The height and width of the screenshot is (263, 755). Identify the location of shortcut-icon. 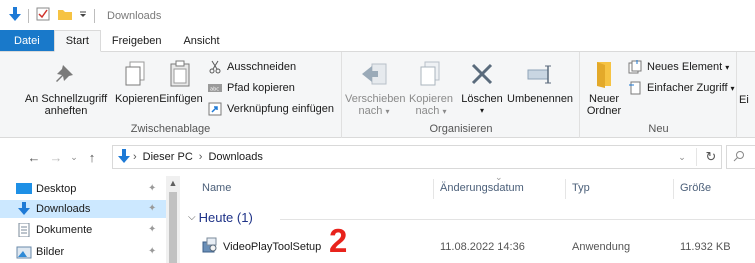
(215, 109).